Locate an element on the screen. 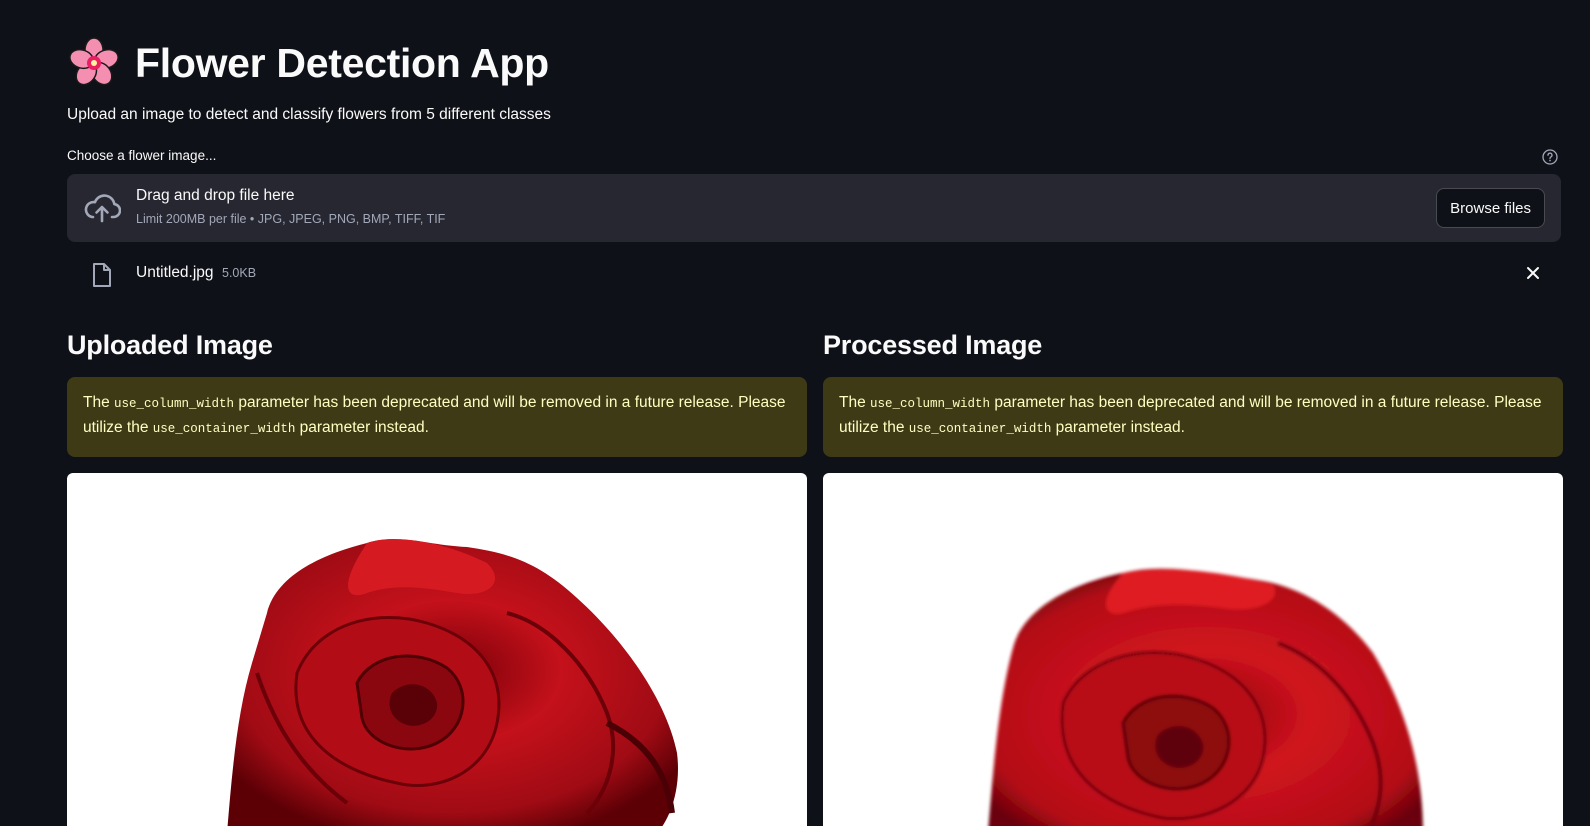 This screenshot has width=1590, height=826. help-icon is located at coordinates (1550, 157).